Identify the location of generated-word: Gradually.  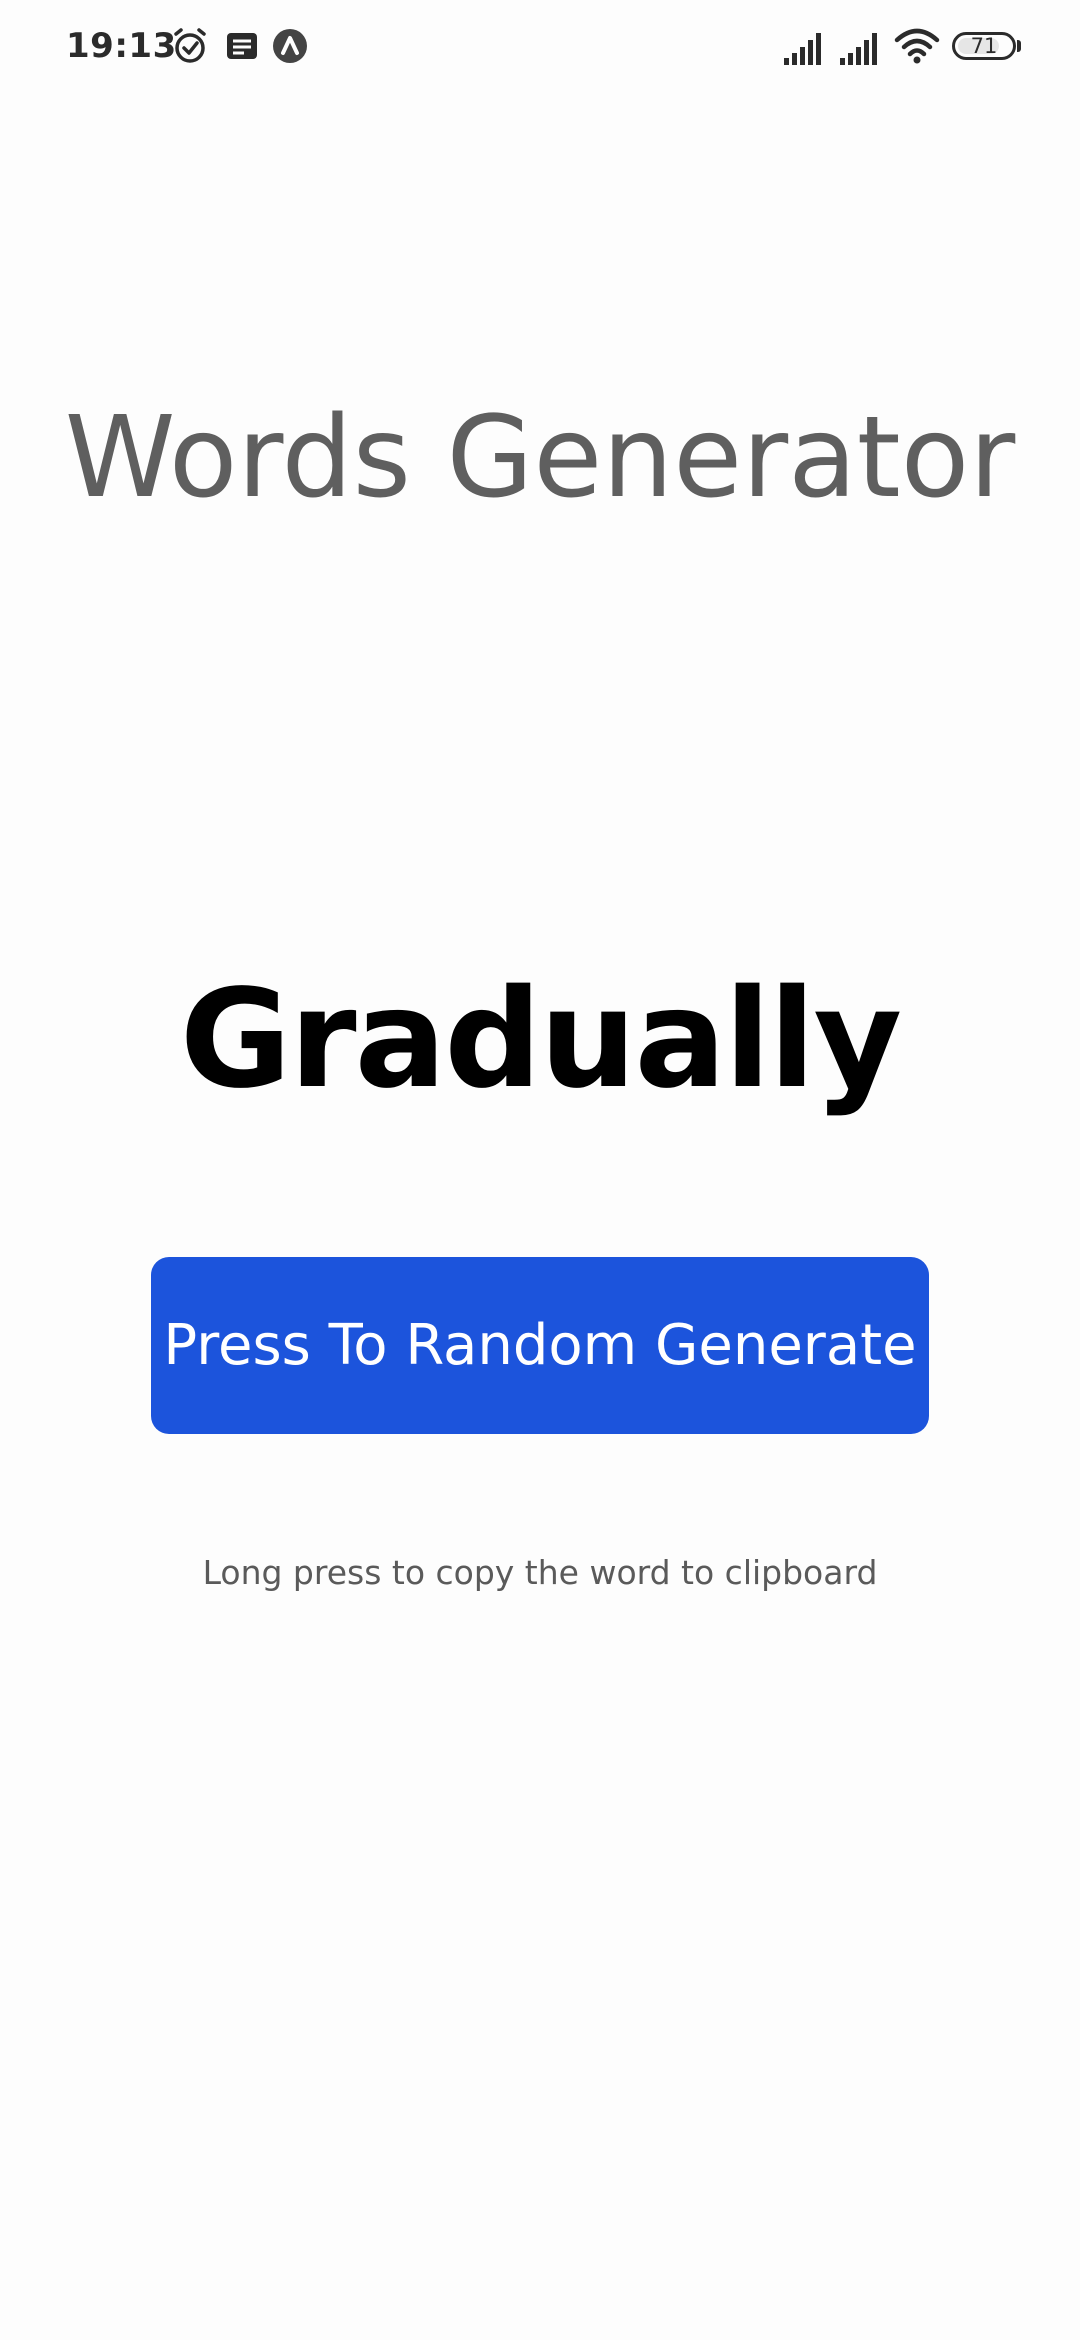
(540, 1040).